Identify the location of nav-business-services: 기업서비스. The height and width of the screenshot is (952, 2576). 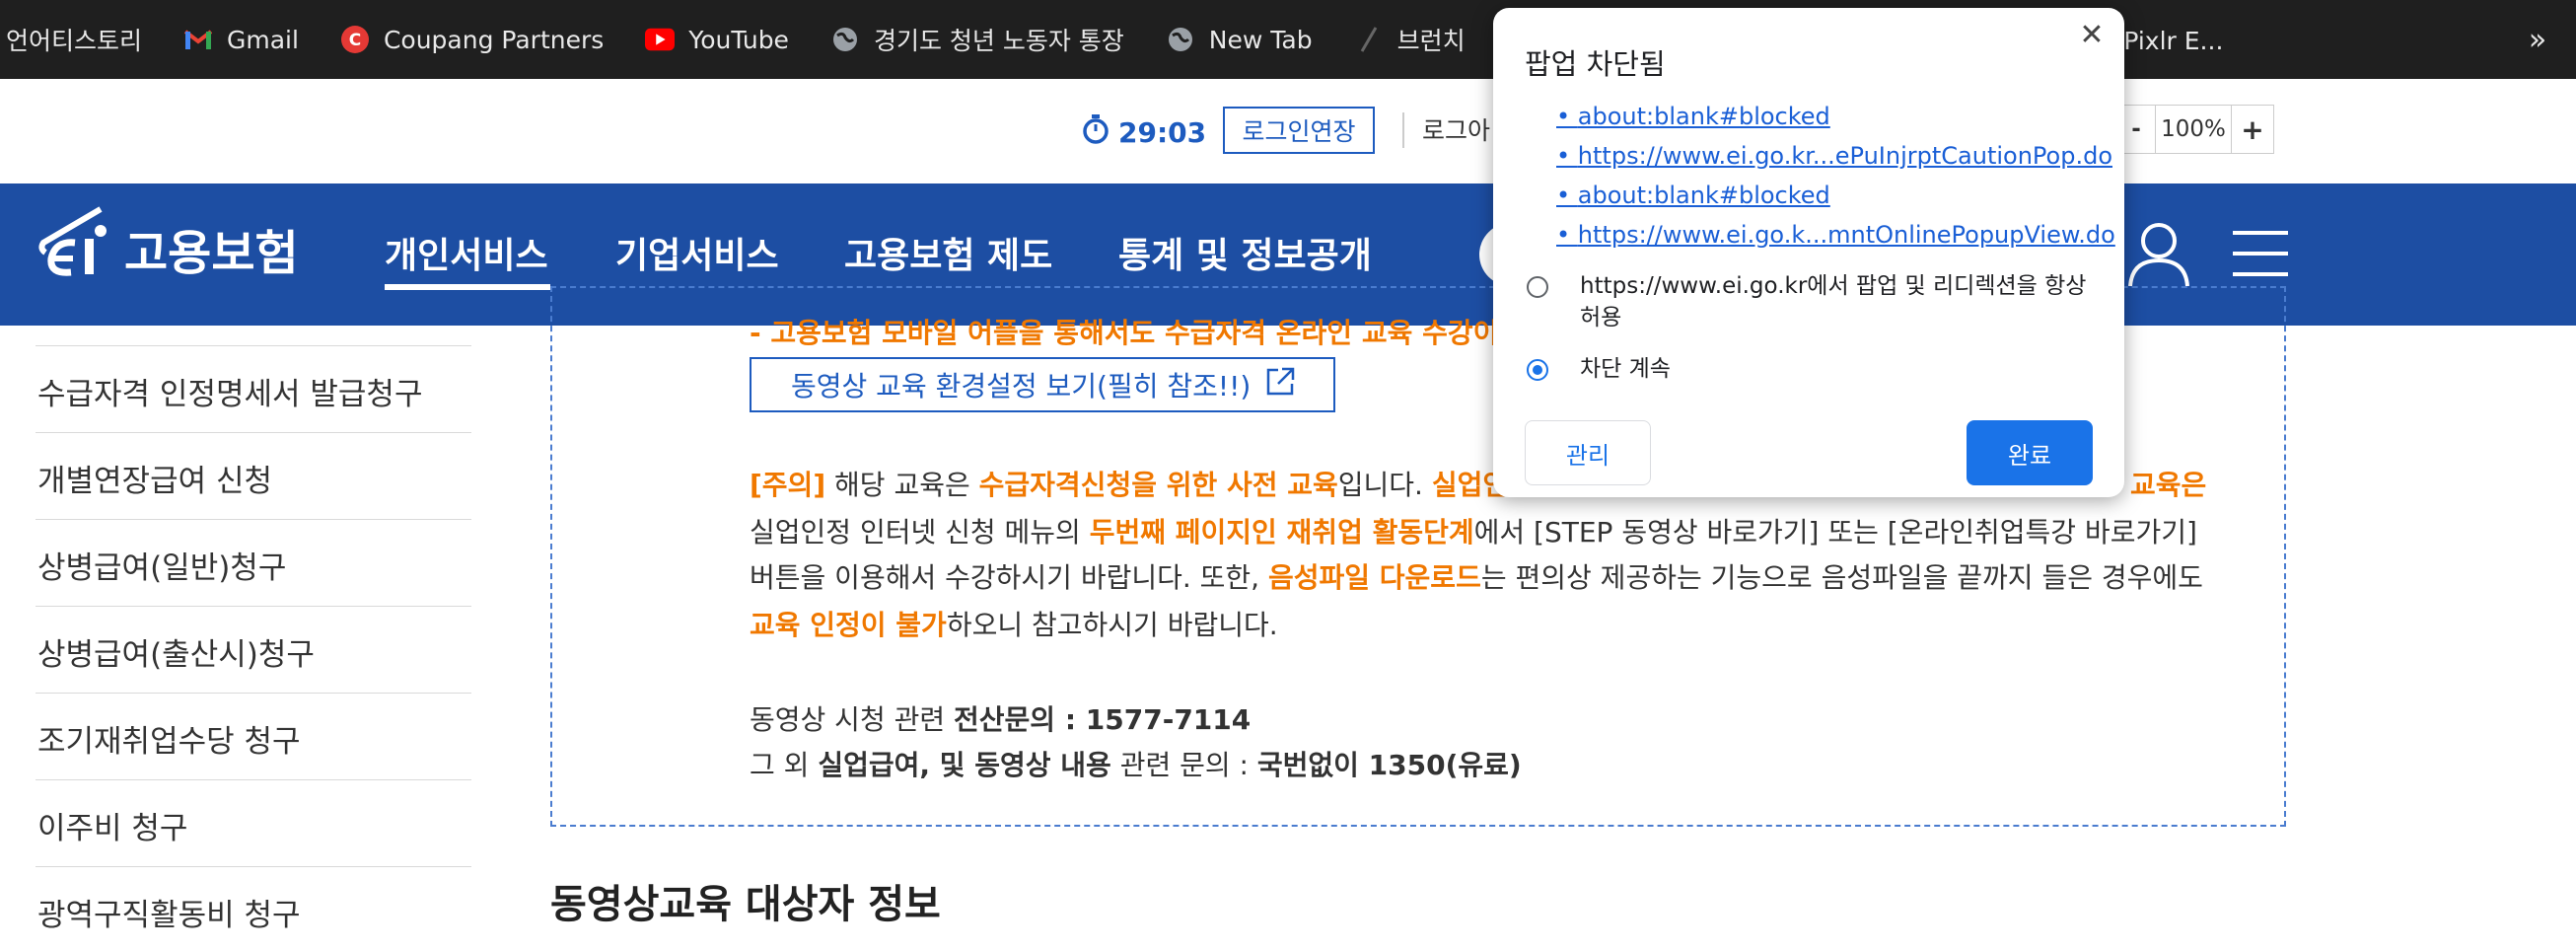
(697, 252).